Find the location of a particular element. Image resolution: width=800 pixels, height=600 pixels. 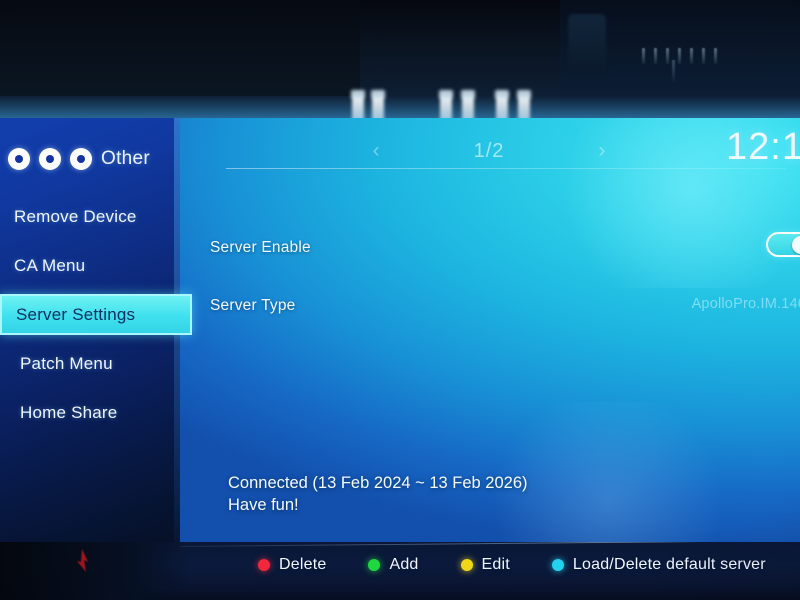

red-button-icon is located at coordinates (264, 565).